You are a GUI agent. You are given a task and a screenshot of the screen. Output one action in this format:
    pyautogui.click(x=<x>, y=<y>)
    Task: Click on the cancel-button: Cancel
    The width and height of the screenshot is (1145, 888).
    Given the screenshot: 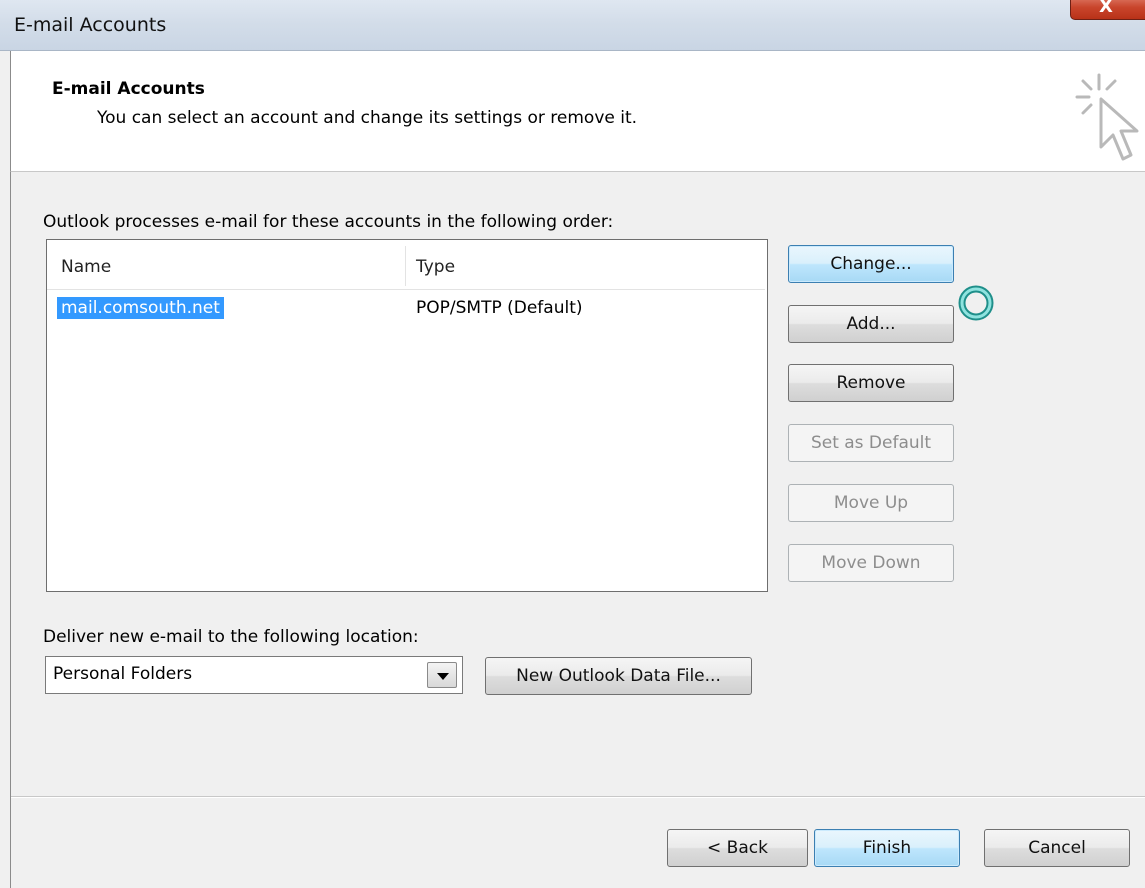 What is the action you would take?
    pyautogui.click(x=1057, y=848)
    